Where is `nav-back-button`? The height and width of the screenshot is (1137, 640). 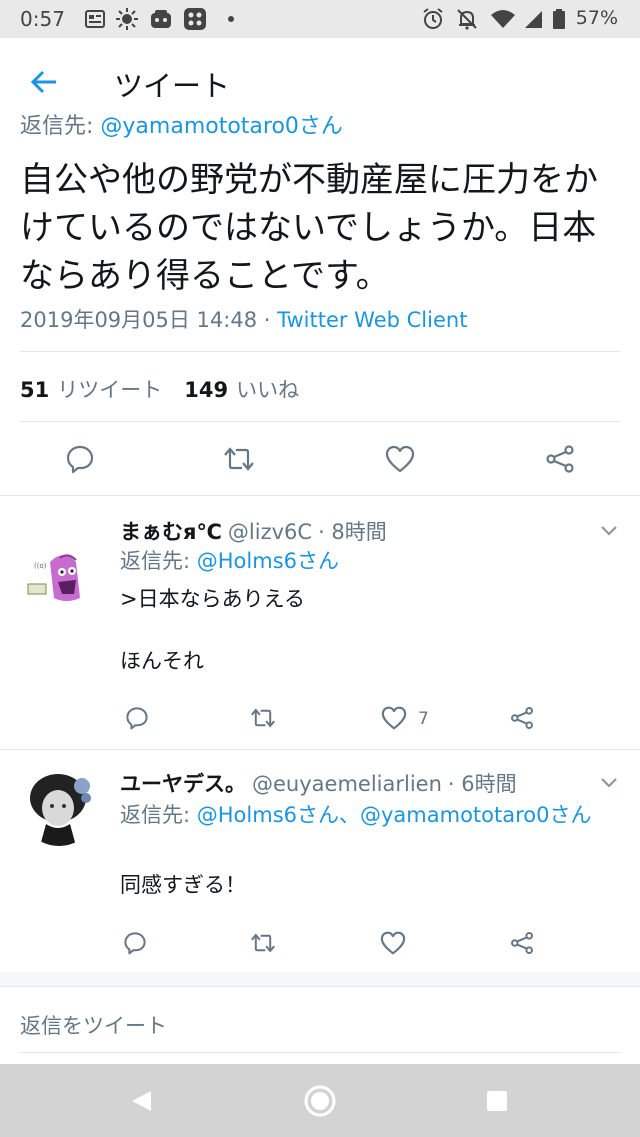 nav-back-button is located at coordinates (141, 1101).